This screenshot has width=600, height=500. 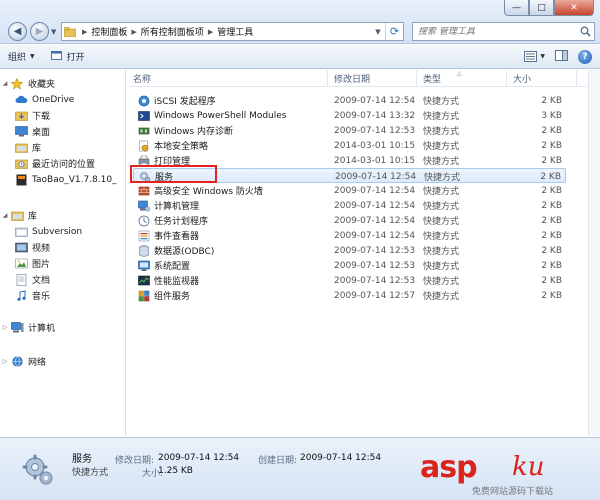 I want to click on file-row: 数据源(ODBC) 2009-07-14 12:53 快捷方式 2 KB, so click(x=349, y=250).